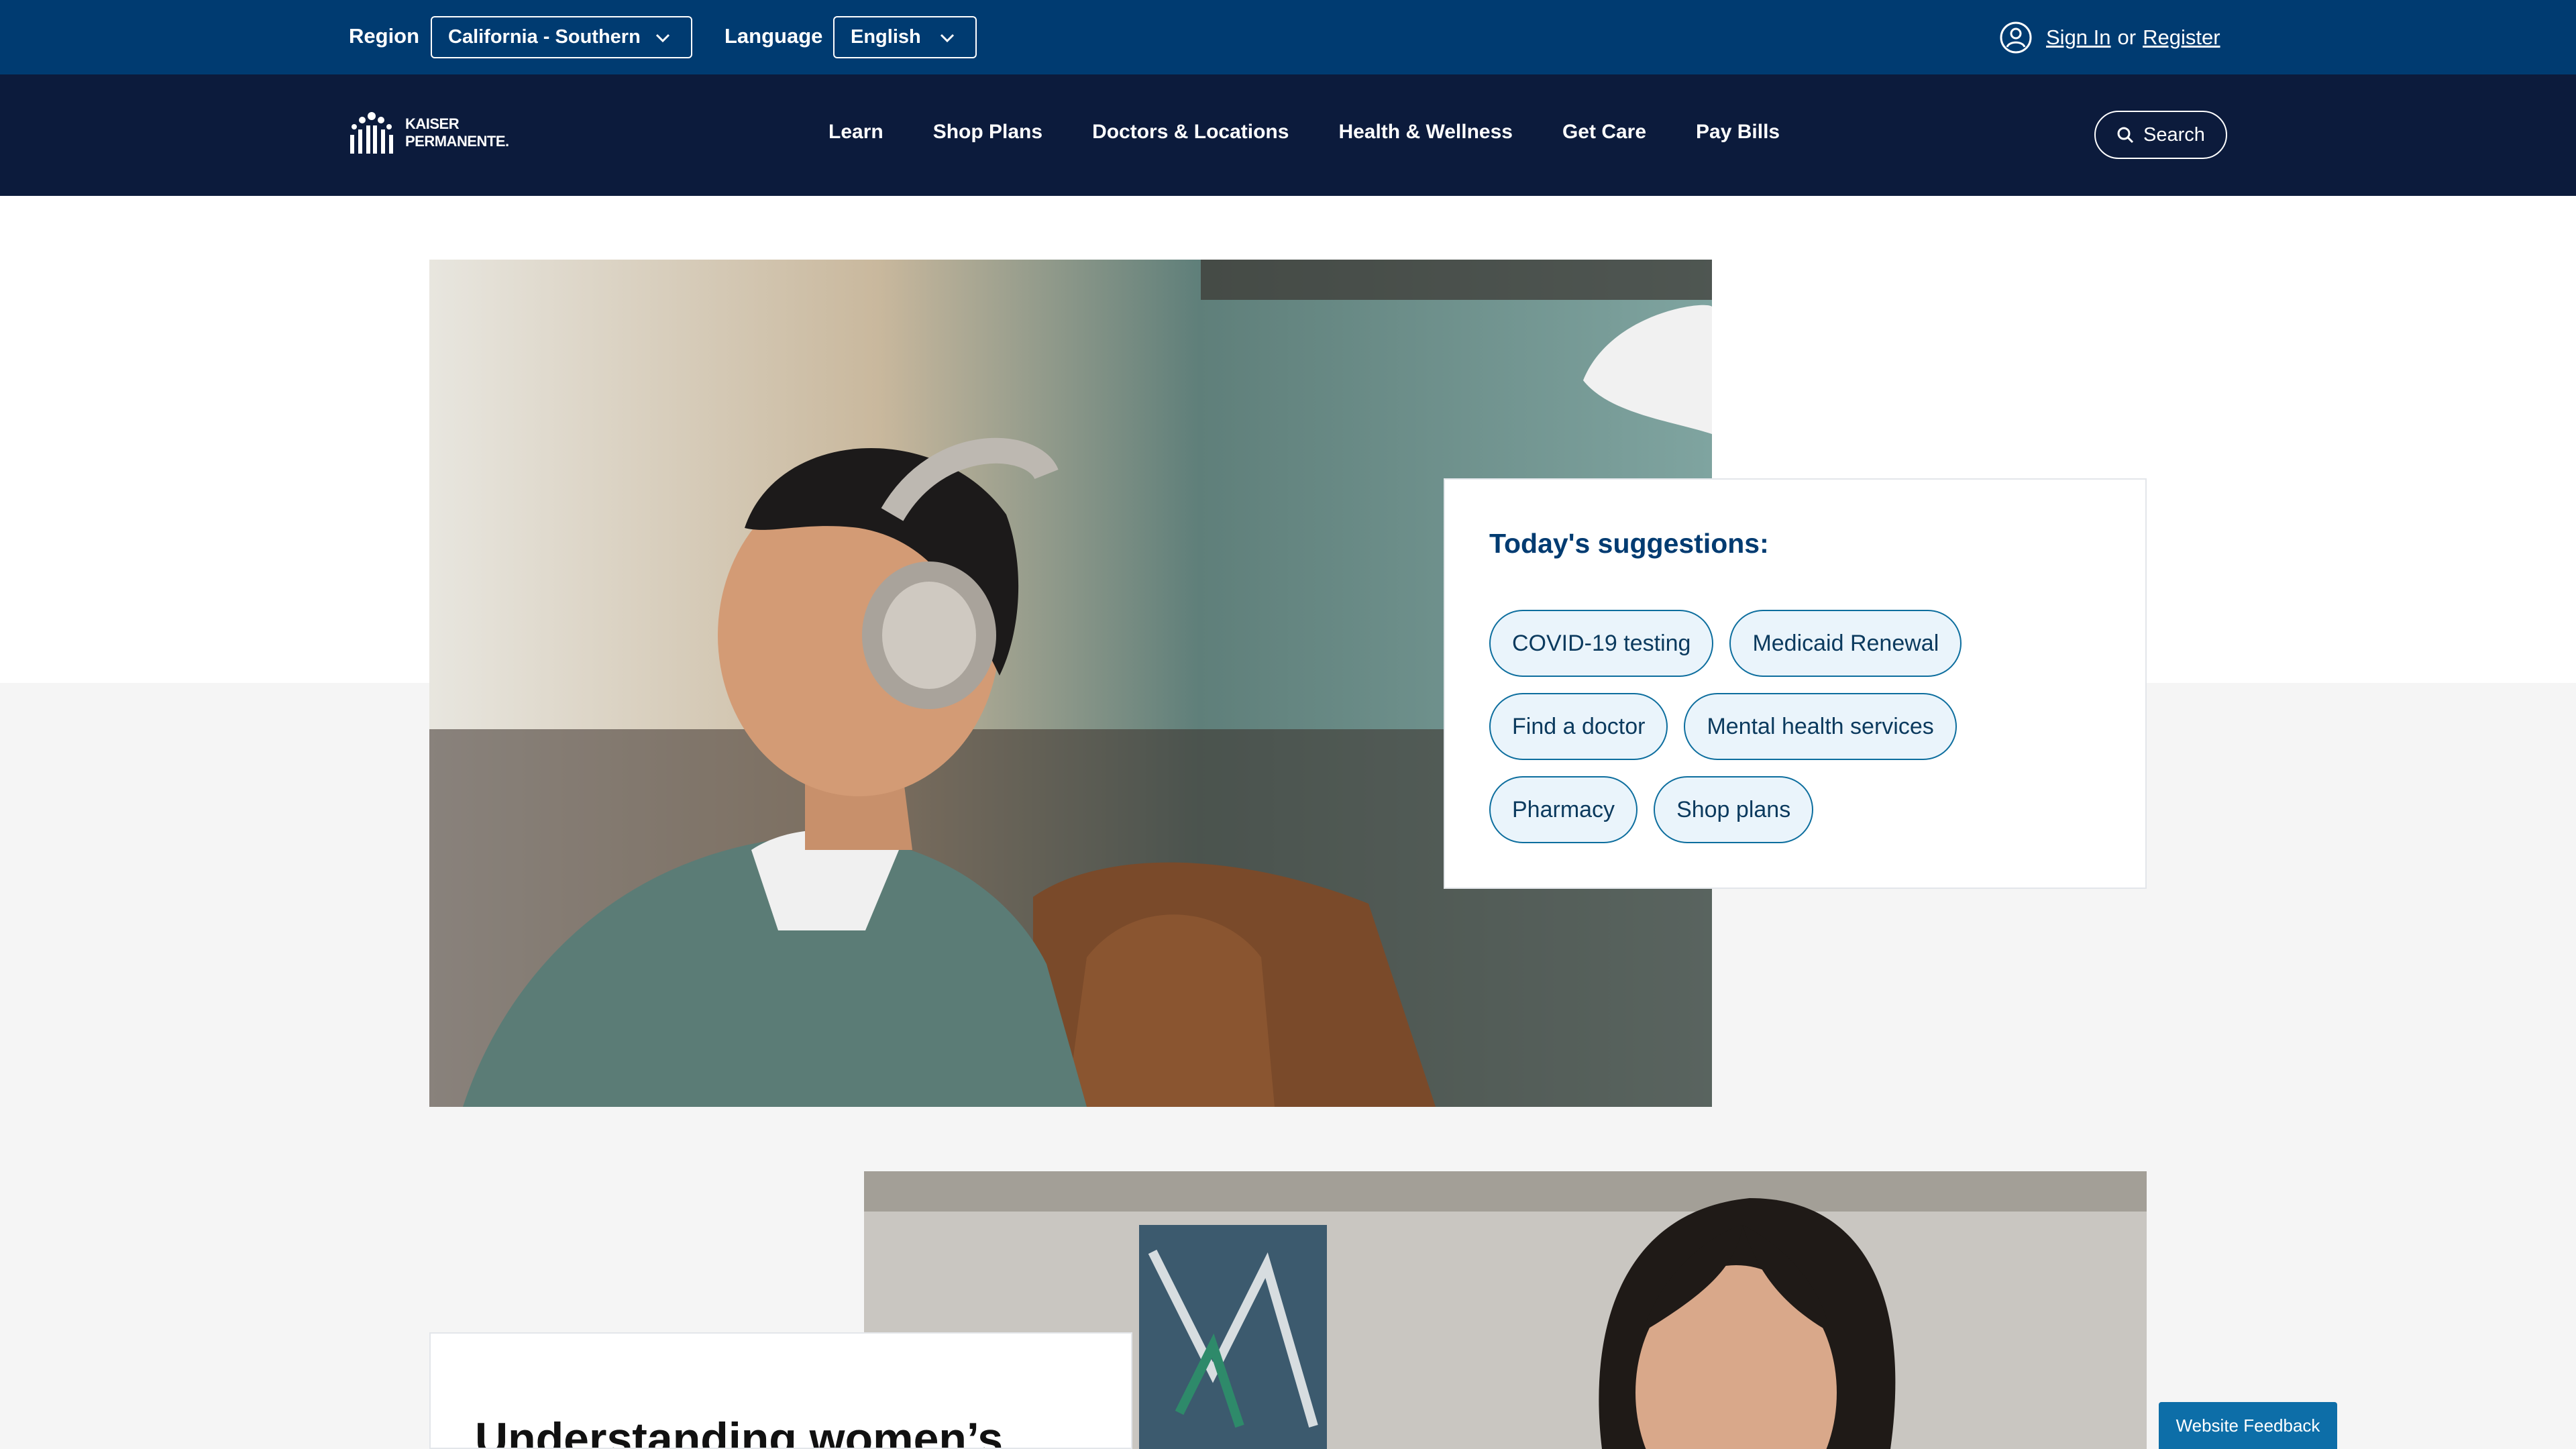  What do you see at coordinates (1604, 132) in the screenshot?
I see `nav-item-get-care: Get Care` at bounding box center [1604, 132].